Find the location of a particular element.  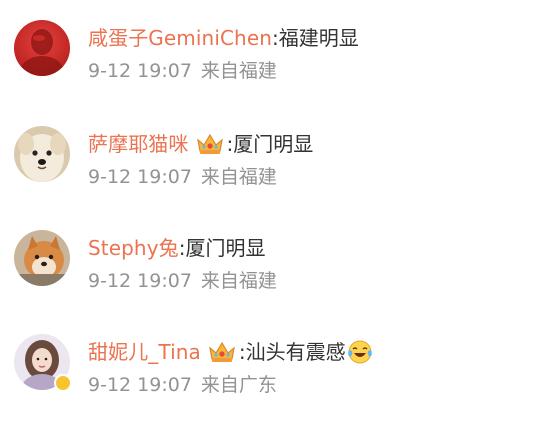

verified-badge-icon is located at coordinates (63, 383).